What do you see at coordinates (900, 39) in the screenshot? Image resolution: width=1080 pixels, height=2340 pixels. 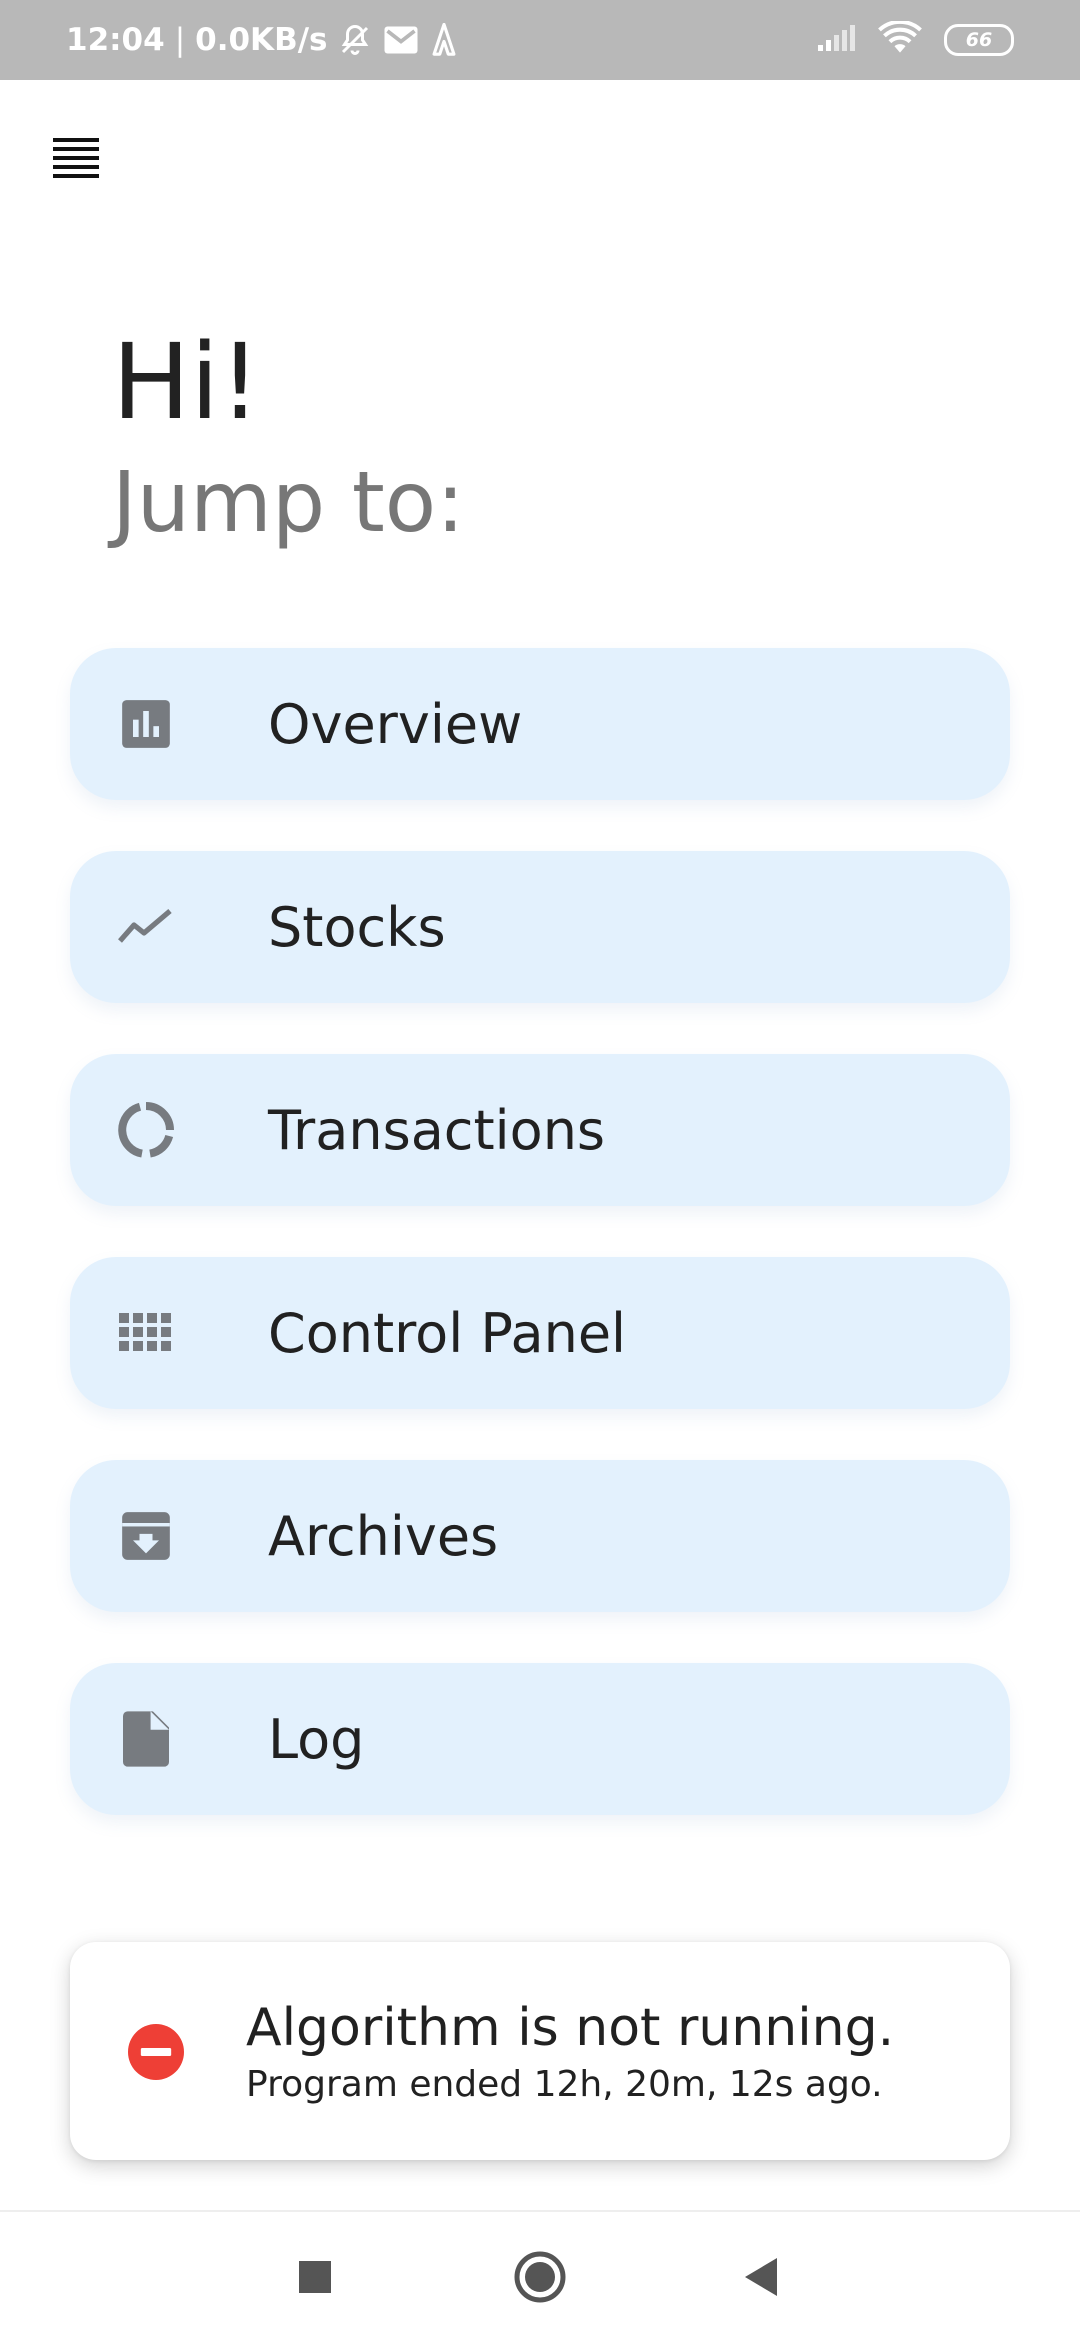 I see `wifi-icon` at bounding box center [900, 39].